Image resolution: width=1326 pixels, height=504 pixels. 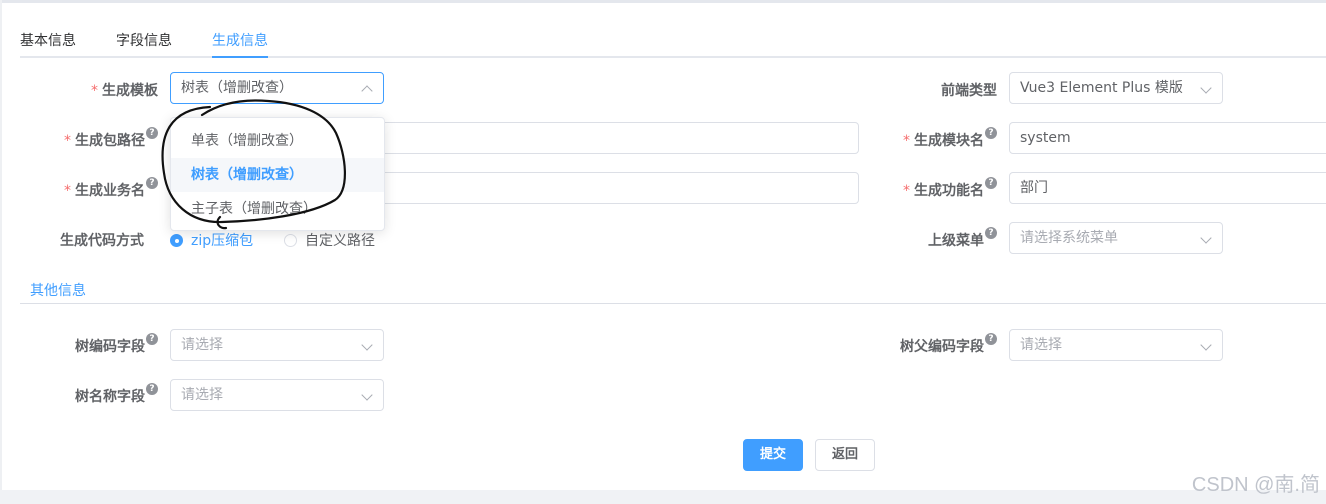 I want to click on radio-zip: zip压缩包, so click(x=211, y=240).